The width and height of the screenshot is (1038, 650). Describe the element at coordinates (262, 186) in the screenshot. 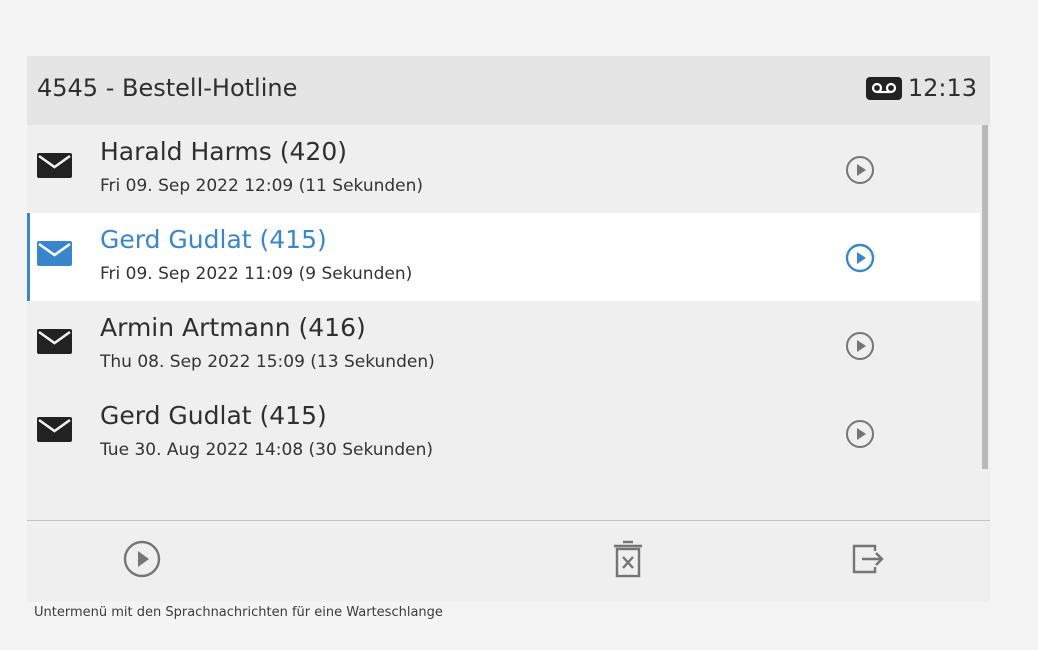

I see `message-datetime: Fri 09. Sep 2022 12:09 (11 Sekunden)` at that location.